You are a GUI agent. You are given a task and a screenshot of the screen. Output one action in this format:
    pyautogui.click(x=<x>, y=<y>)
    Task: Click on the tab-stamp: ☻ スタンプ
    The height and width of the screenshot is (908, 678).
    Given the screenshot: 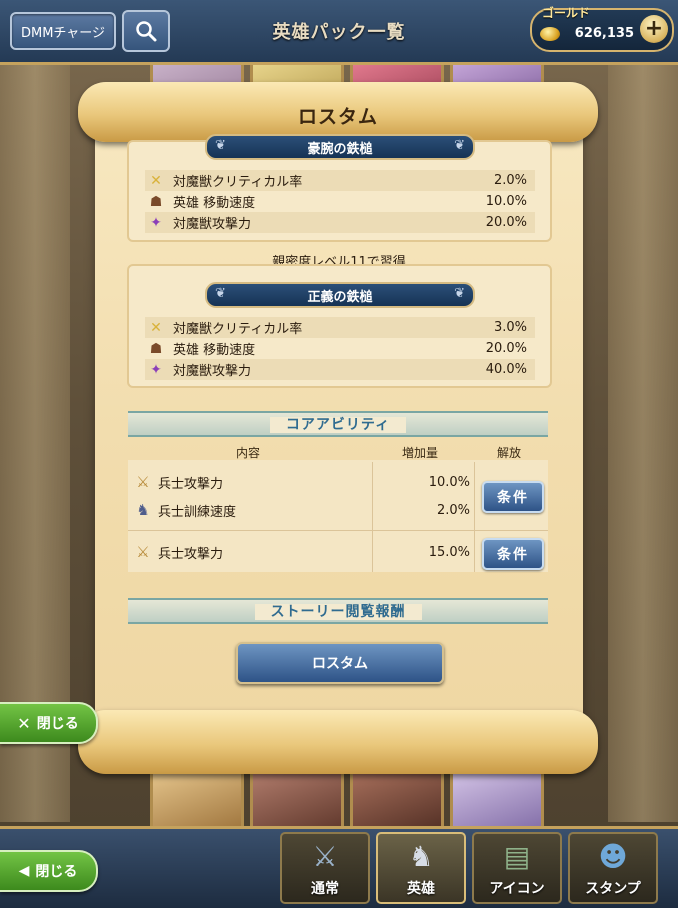 What is the action you would take?
    pyautogui.click(x=613, y=868)
    